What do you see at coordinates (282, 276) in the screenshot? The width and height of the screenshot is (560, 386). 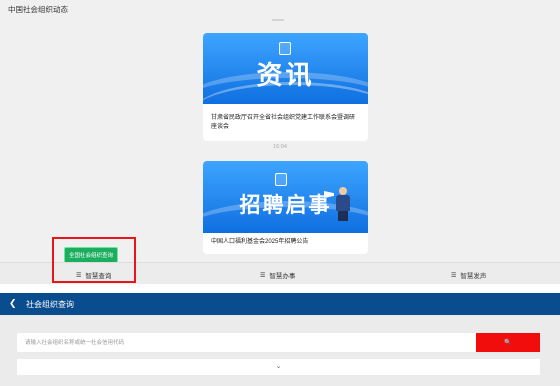 I see `nav-item-label: 智慧办事` at bounding box center [282, 276].